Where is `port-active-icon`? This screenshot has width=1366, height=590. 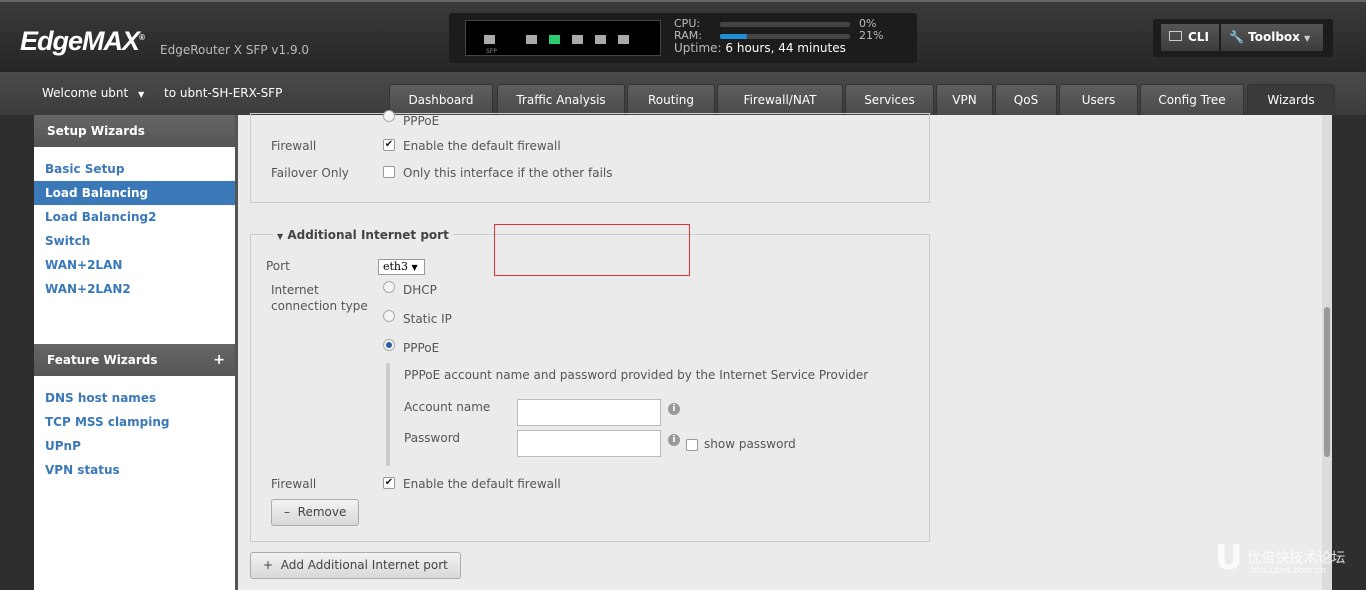
port-active-icon is located at coordinates (554, 39).